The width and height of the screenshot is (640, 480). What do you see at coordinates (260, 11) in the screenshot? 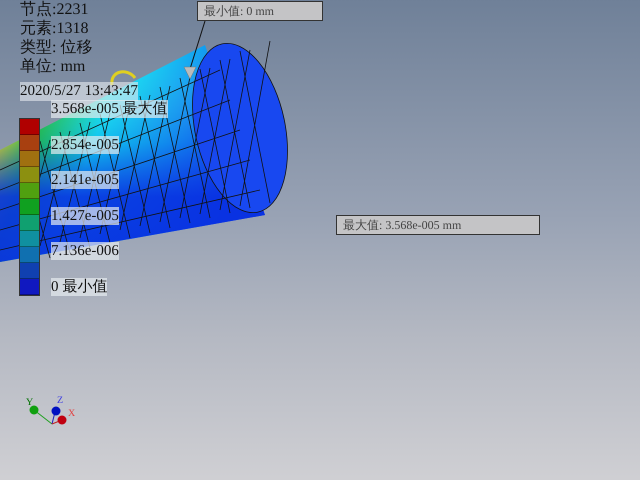
I see `minimum-callout: 最小值: 0 mm` at bounding box center [260, 11].